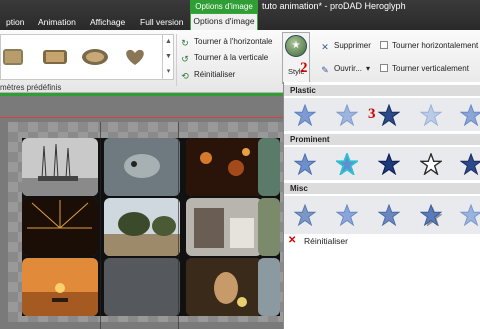  Describe the element at coordinates (226, 42) in the screenshot. I see `rotate-horizontal-button: ↻ Tourner à l'horizontale` at that location.